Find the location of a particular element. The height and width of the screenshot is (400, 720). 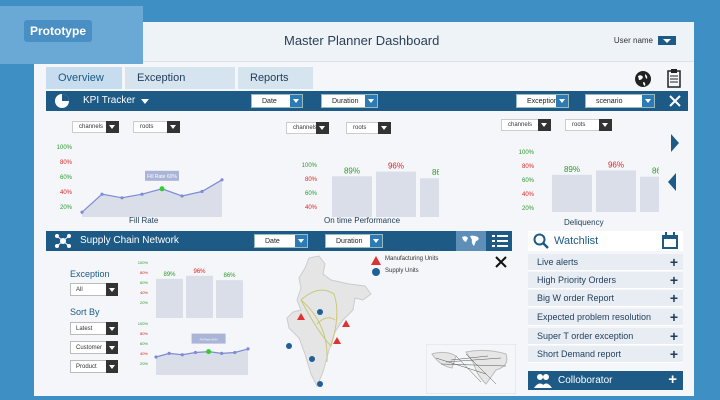

sort-customer-select: Customer is located at coordinates (94, 347).